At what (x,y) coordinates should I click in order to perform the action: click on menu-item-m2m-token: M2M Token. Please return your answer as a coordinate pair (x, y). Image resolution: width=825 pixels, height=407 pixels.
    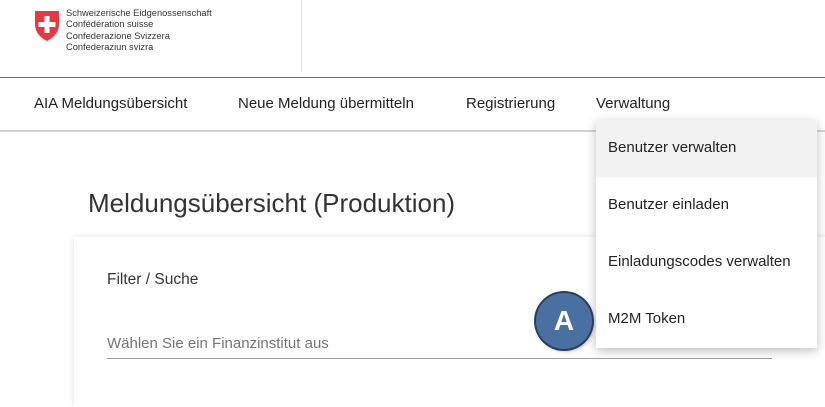
    Looking at the image, I should click on (706, 319).